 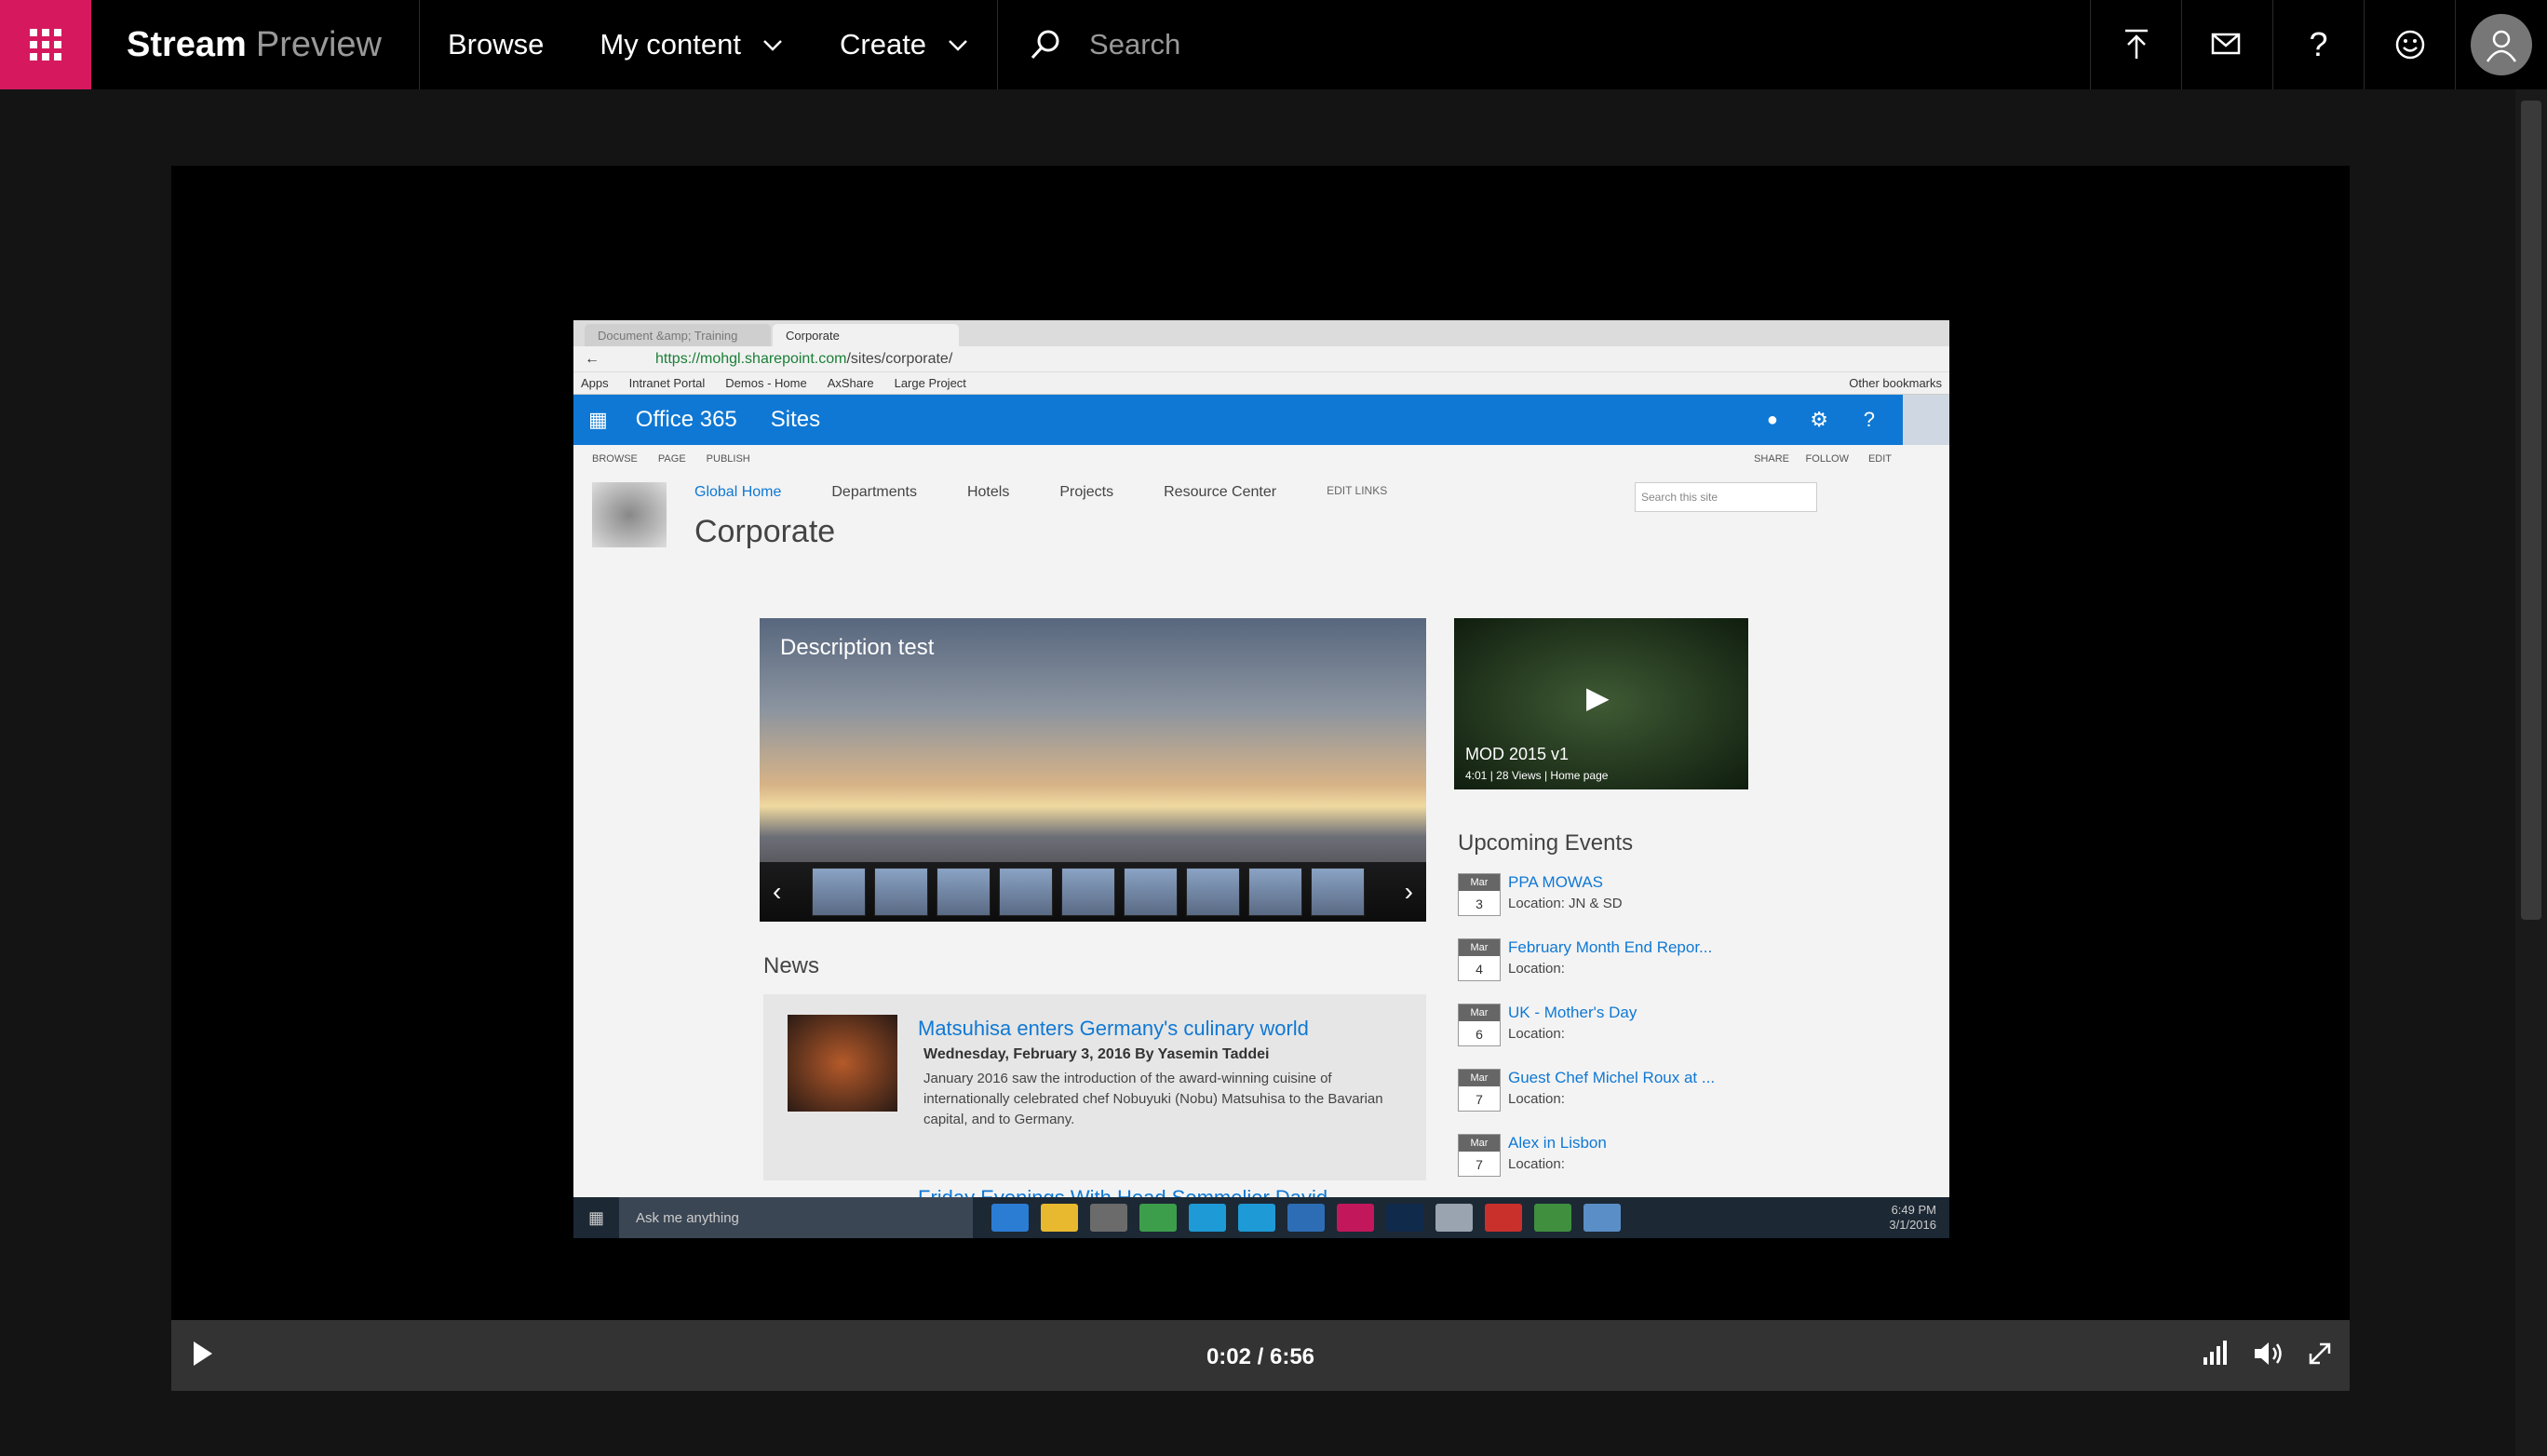 I want to click on time-display: 0:02 / 6:56, so click(x=1260, y=1356).